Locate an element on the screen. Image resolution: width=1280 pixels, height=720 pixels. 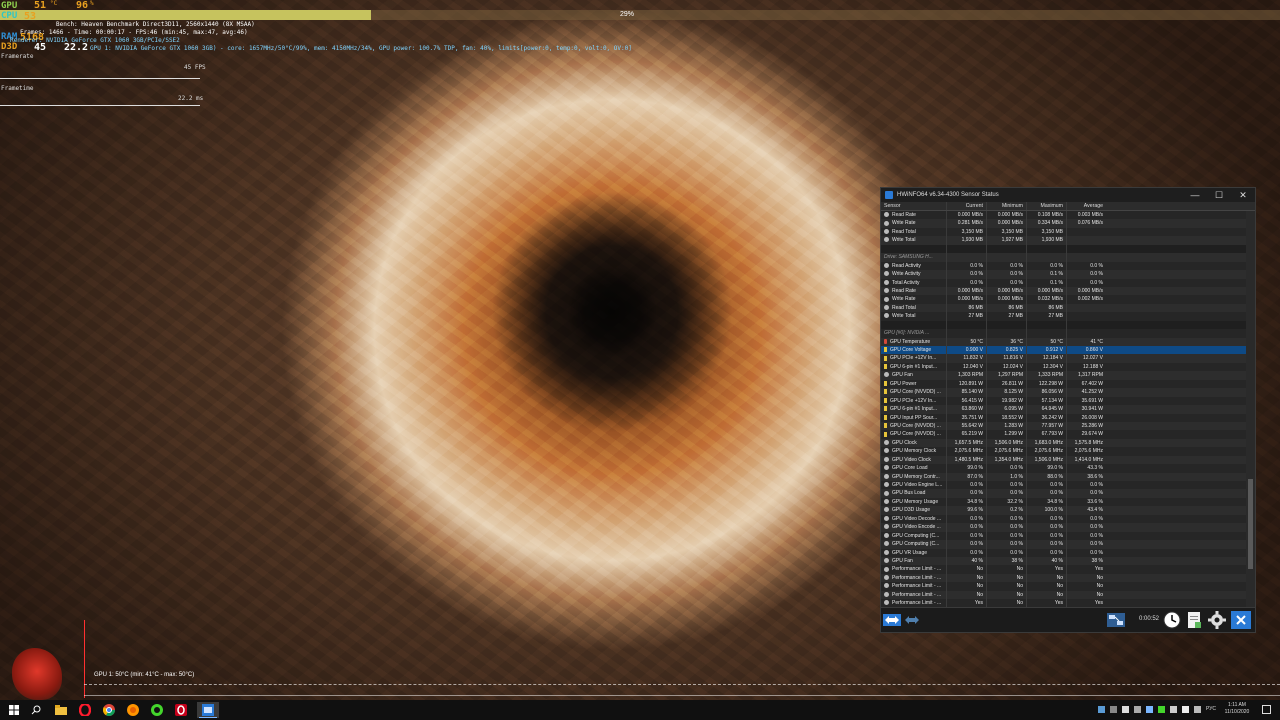
scrollbar-thumb is located at coordinates (1250, 524).